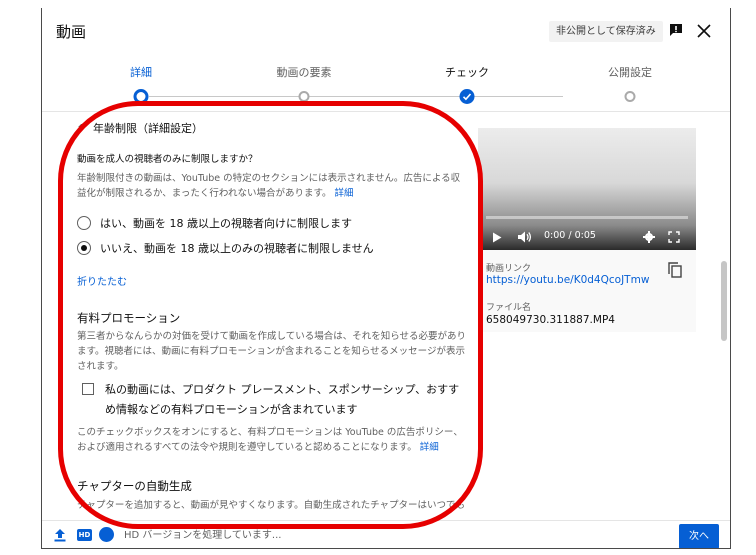 This screenshot has width=756, height=555. Describe the element at coordinates (674, 237) in the screenshot. I see `fullscreen-icon` at that location.